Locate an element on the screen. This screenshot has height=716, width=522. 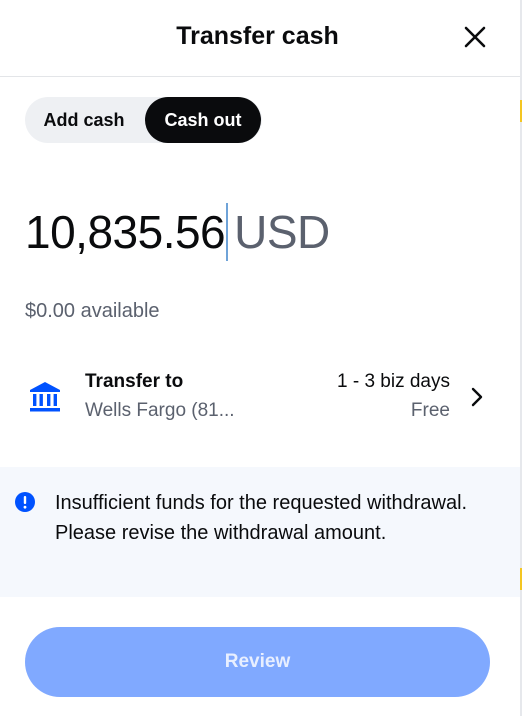
modal-header: Transfer cash is located at coordinates (260, 38).